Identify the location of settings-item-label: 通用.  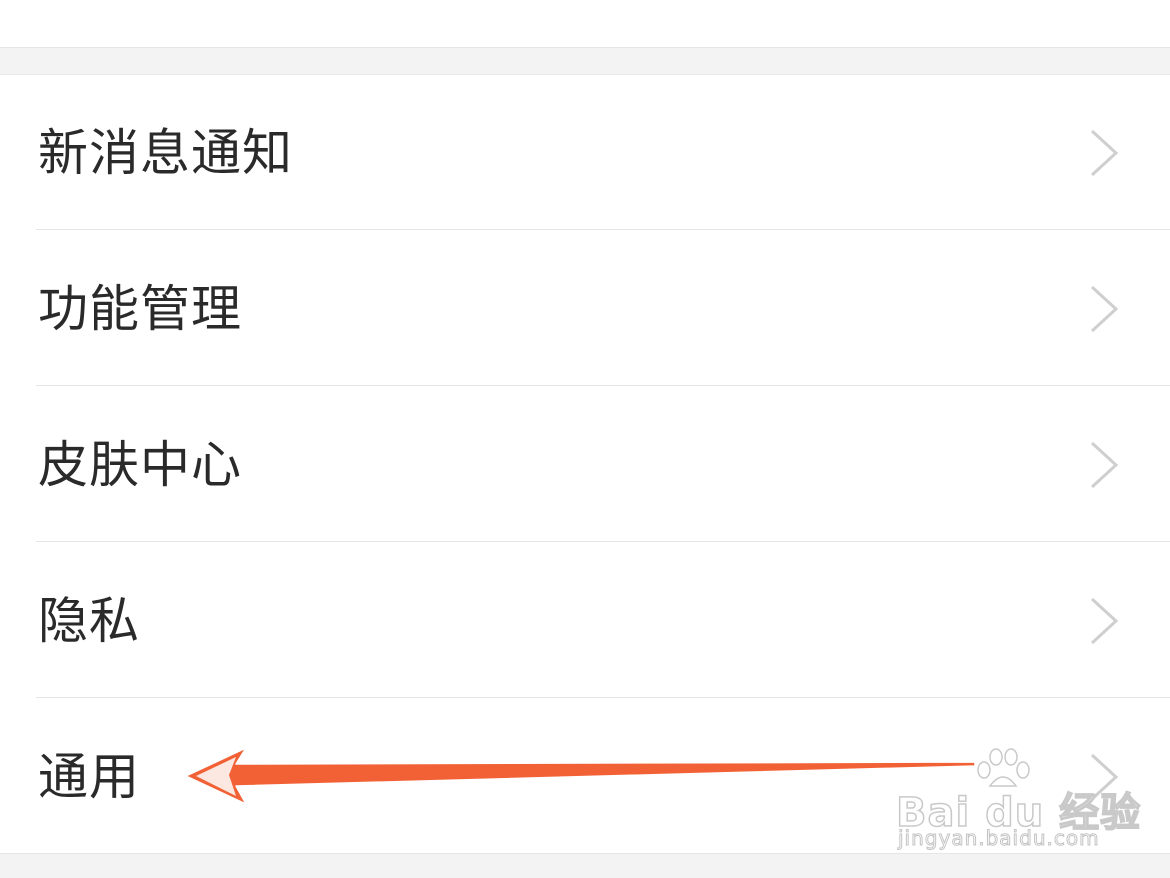
(89, 776).